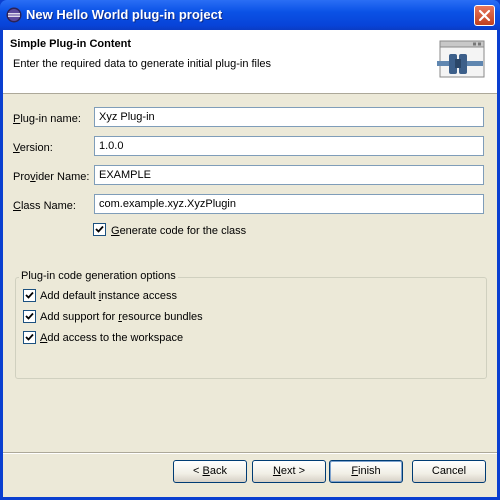 This screenshot has width=500, height=500. What do you see at coordinates (366, 471) in the screenshot?
I see `finish-button: Finish` at bounding box center [366, 471].